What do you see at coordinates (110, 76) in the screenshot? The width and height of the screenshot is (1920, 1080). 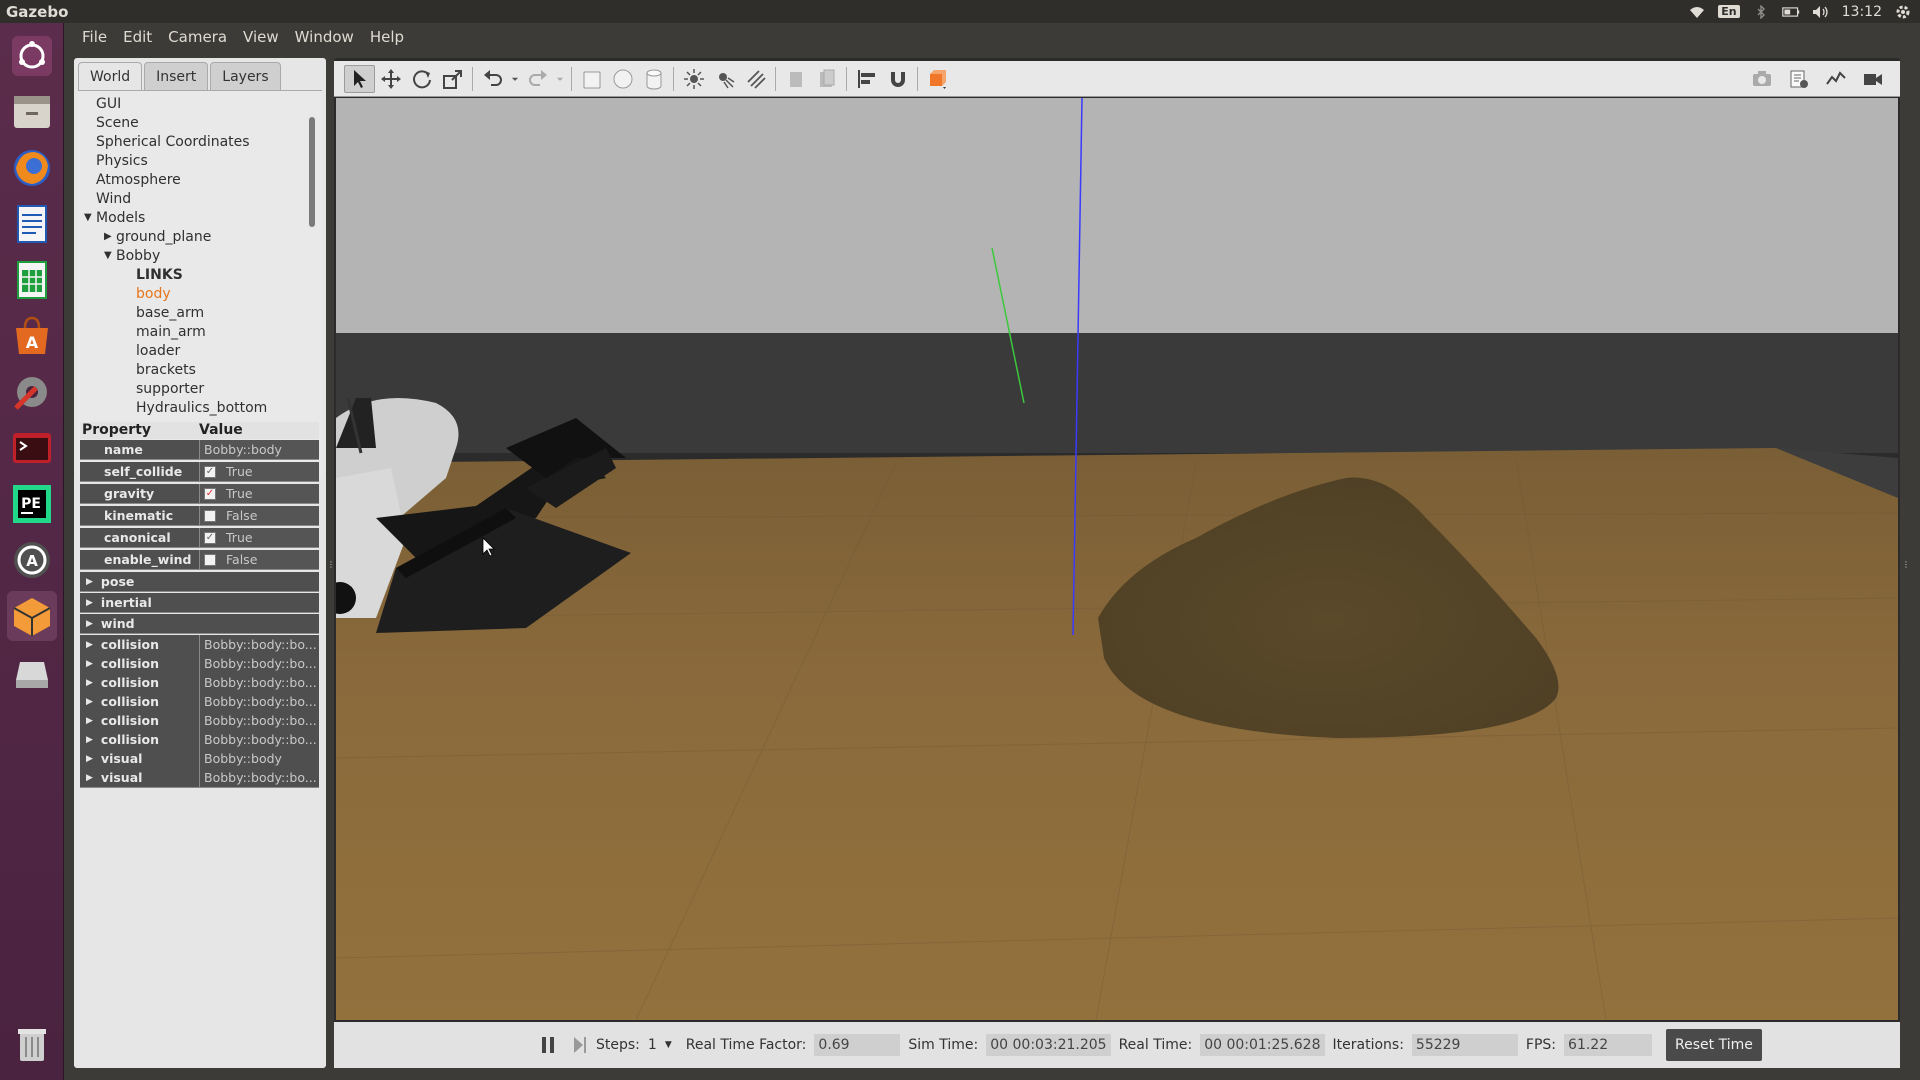 I see `tab-world: World` at bounding box center [110, 76].